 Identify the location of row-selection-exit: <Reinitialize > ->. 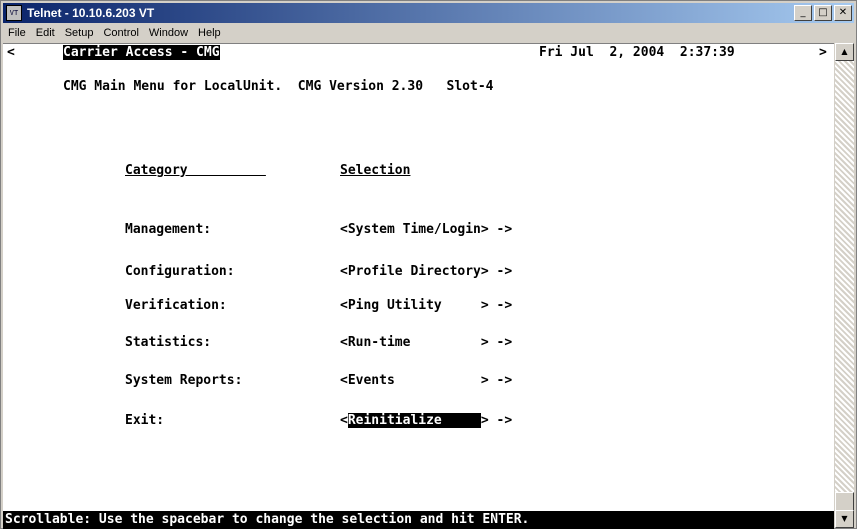
(426, 420).